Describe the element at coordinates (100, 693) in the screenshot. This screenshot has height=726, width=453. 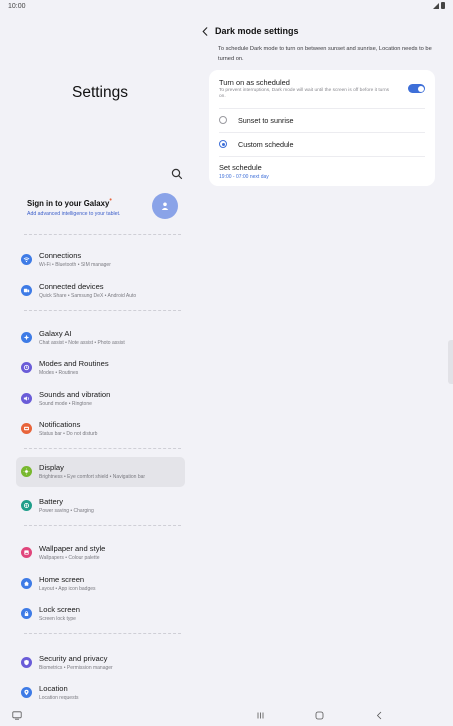
I see `settings-item-location: Location Location requests` at that location.